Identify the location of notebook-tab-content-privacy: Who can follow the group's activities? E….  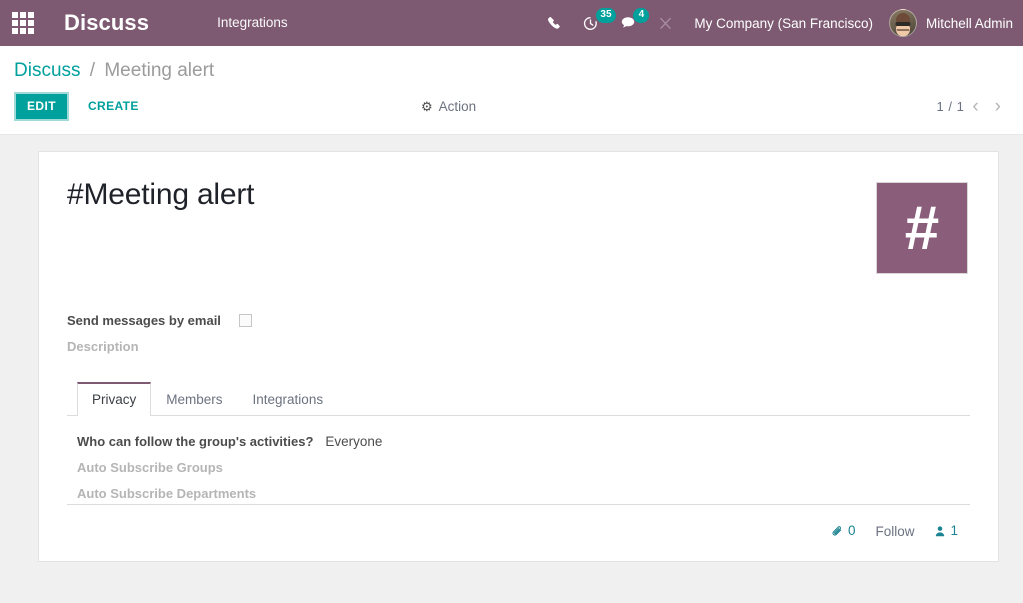
(518, 462).